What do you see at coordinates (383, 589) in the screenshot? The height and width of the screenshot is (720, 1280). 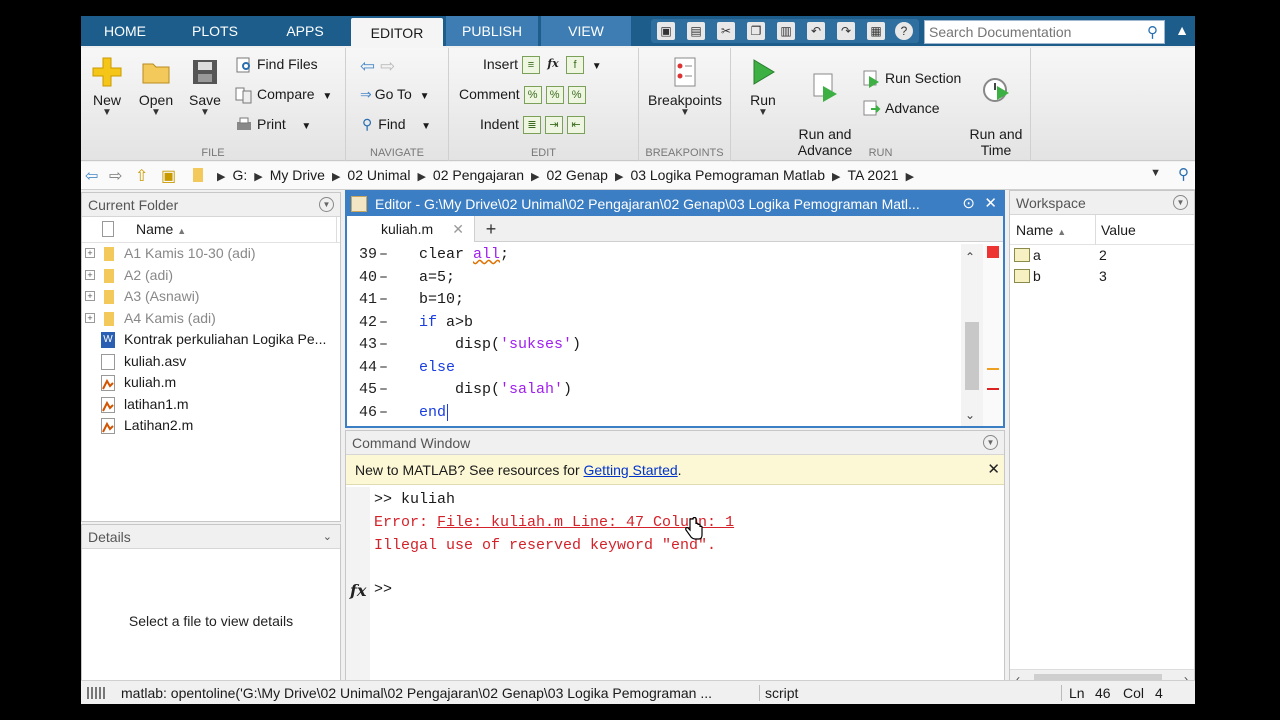 I see `command-prompt: >>` at bounding box center [383, 589].